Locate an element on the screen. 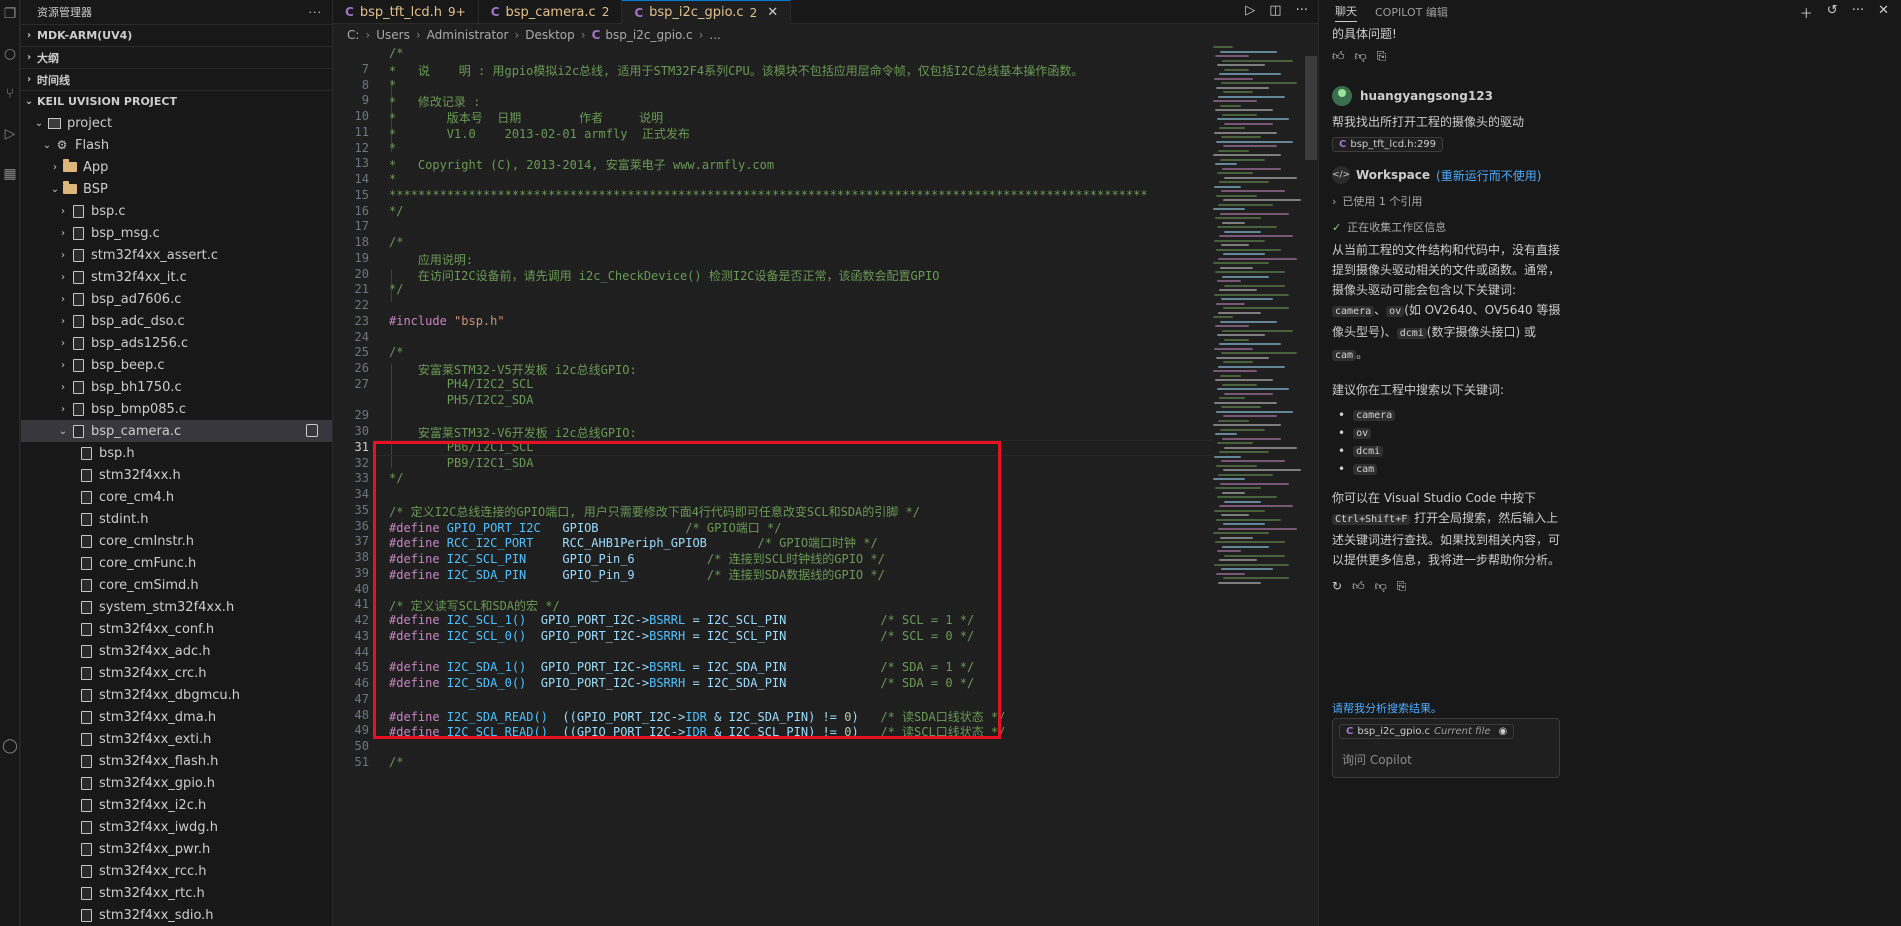 The height and width of the screenshot is (926, 1901). tree-item: › bsp_ads1256.c is located at coordinates (176, 343).